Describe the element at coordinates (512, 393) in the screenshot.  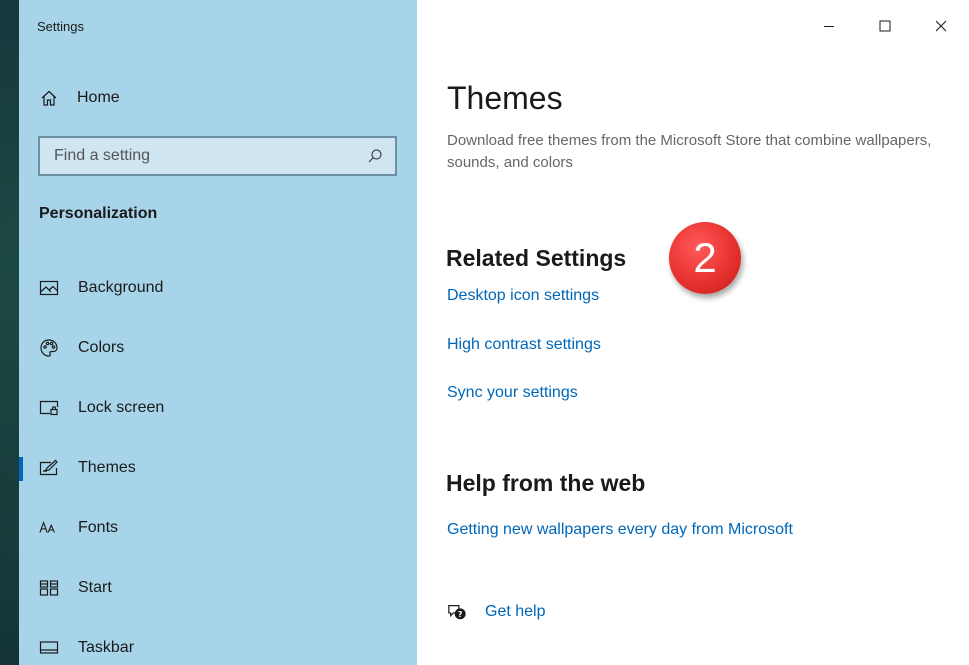
I see `sync-settings-link: Sync your settings` at that location.